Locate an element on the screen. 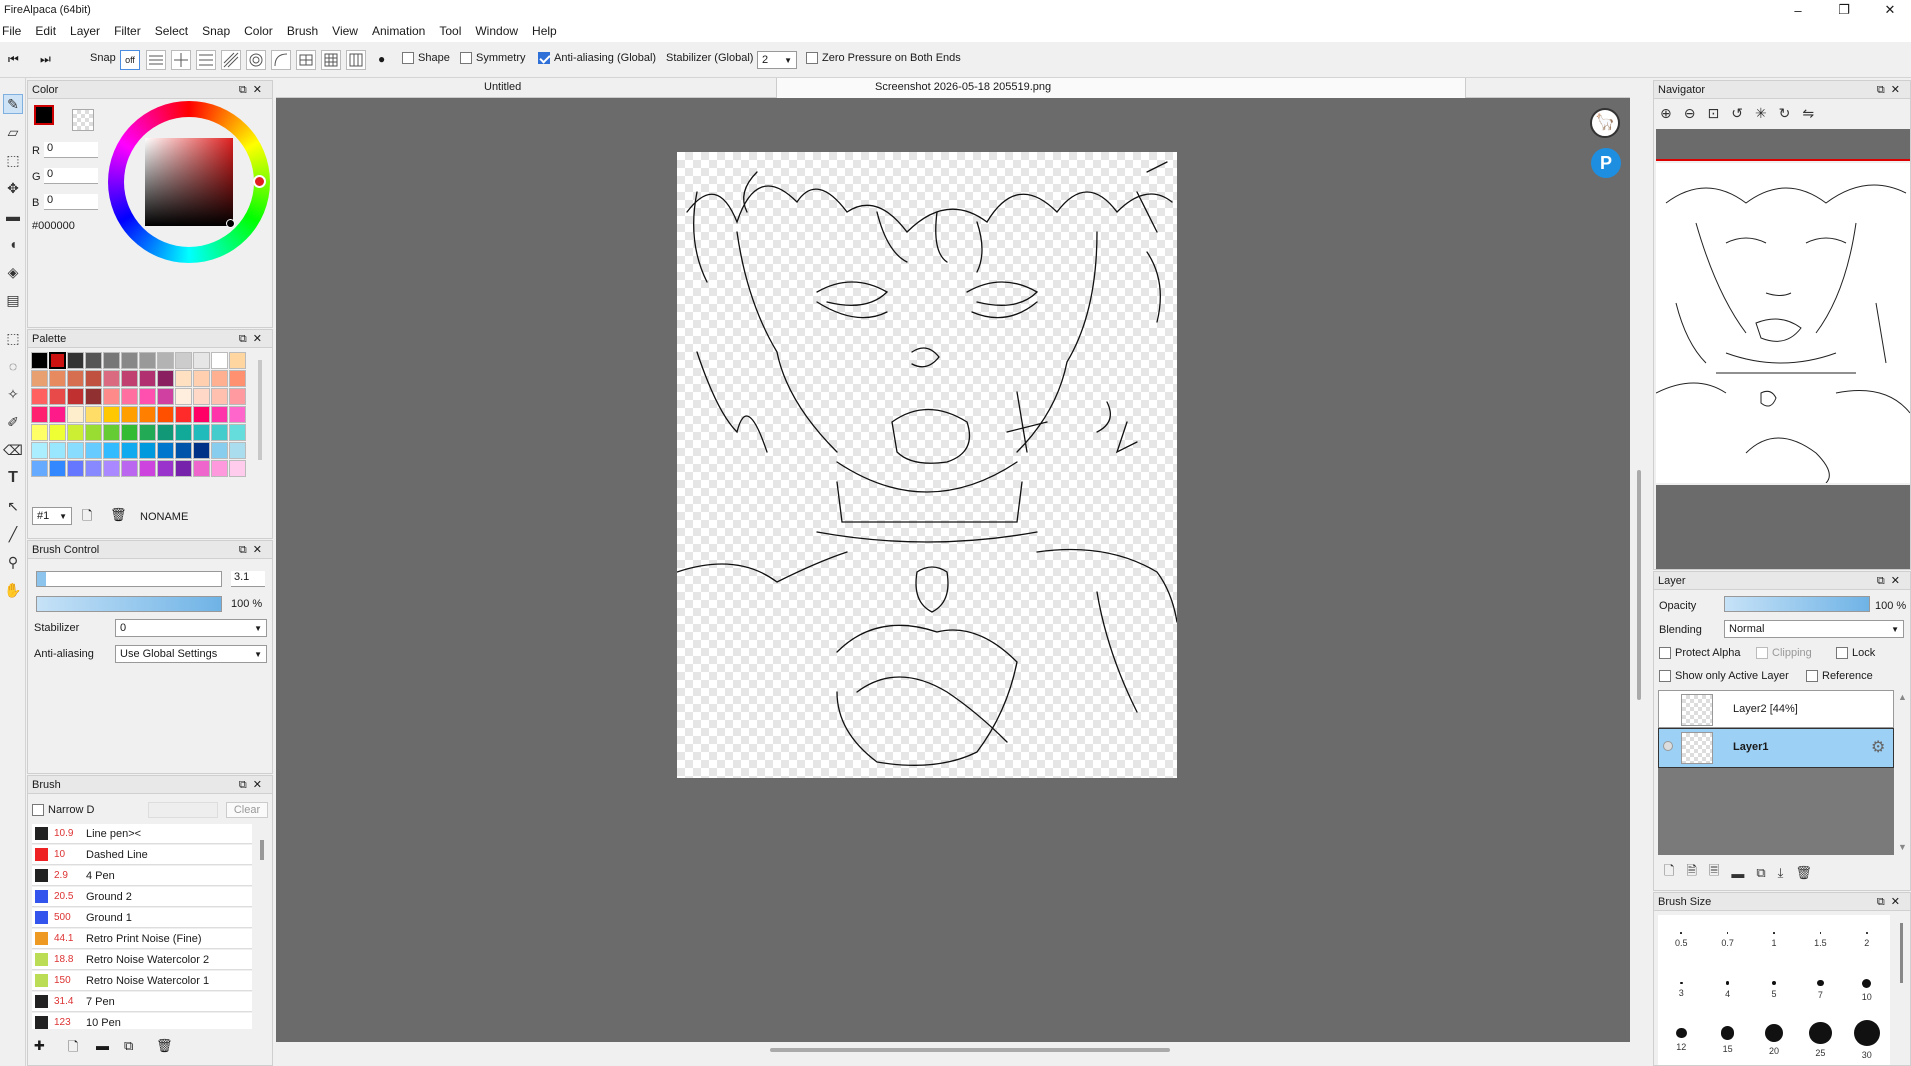  narrow-down-toggle: Narrow D is located at coordinates (63, 810).